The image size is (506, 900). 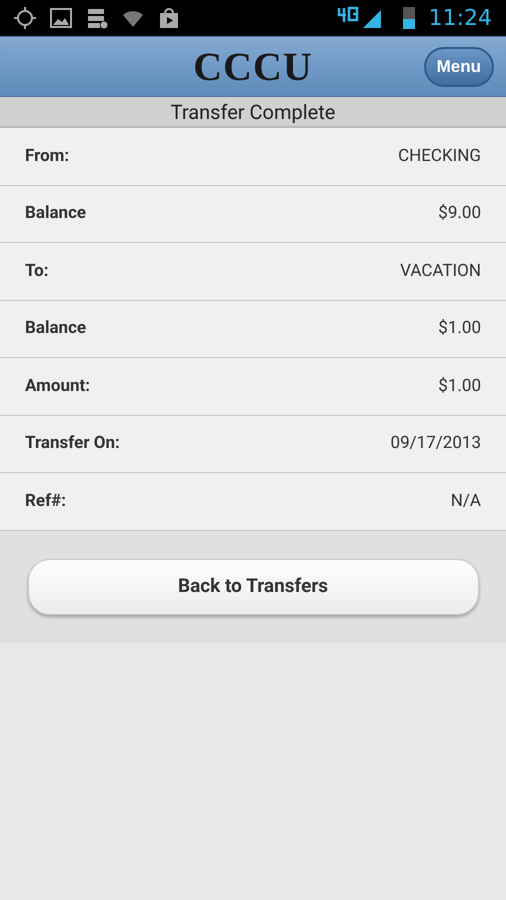 What do you see at coordinates (253, 112) in the screenshot?
I see `page-title: Transfer Complete` at bounding box center [253, 112].